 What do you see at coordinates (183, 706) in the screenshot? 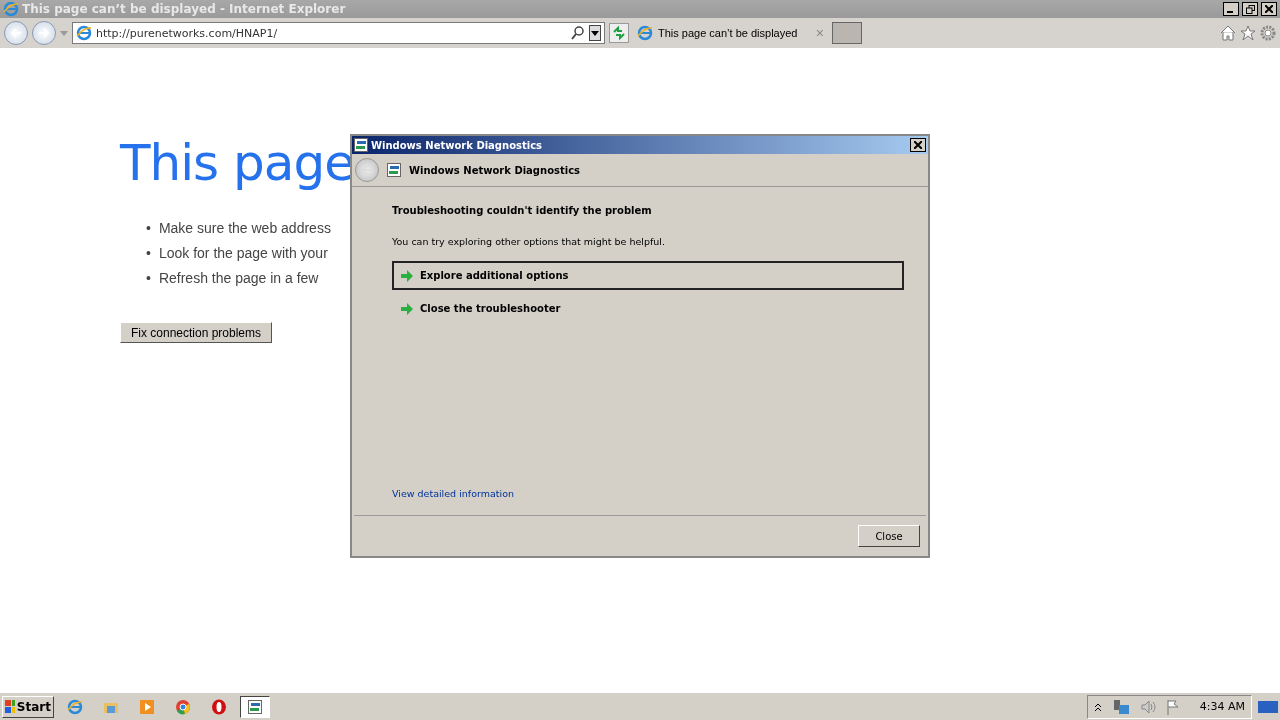
I see `circle-logo-icon` at bounding box center [183, 706].